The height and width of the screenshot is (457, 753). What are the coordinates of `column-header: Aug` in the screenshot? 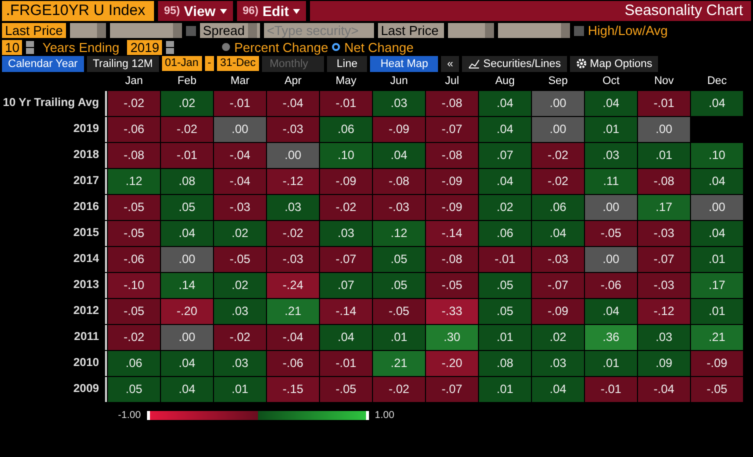 It's located at (505, 81).